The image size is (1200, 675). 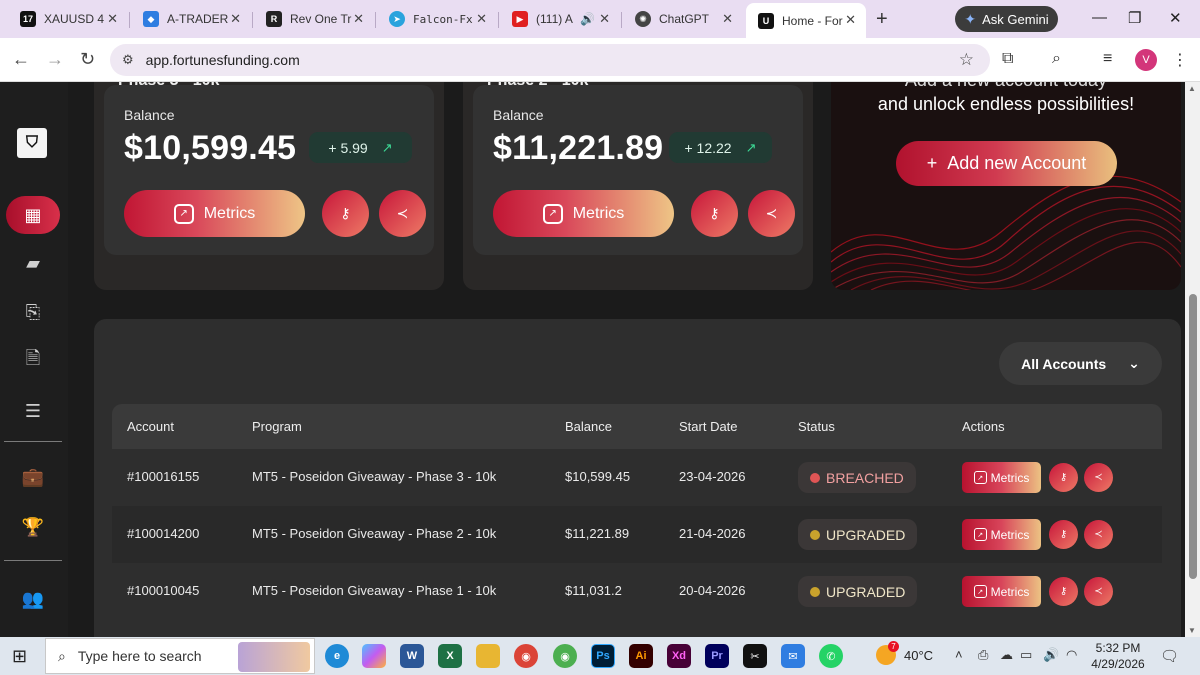 I want to click on tab-title: Falcon-Fx, so click(x=443, y=19).